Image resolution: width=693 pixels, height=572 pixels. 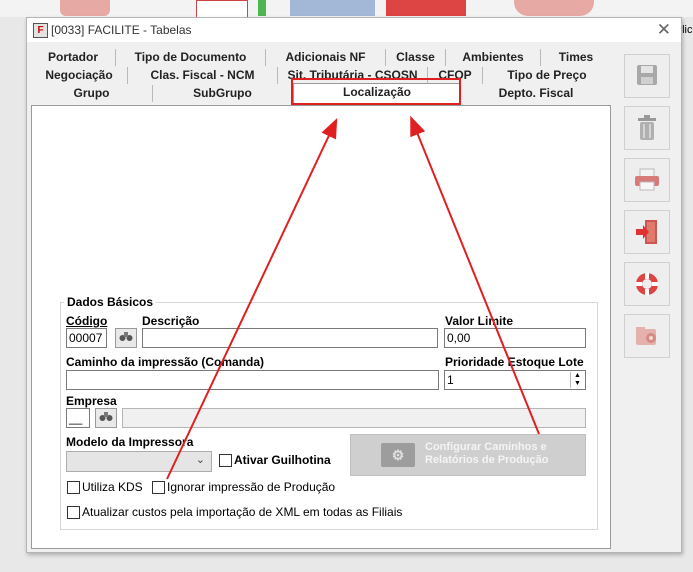 I want to click on close-icon: ✕, so click(x=664, y=30).